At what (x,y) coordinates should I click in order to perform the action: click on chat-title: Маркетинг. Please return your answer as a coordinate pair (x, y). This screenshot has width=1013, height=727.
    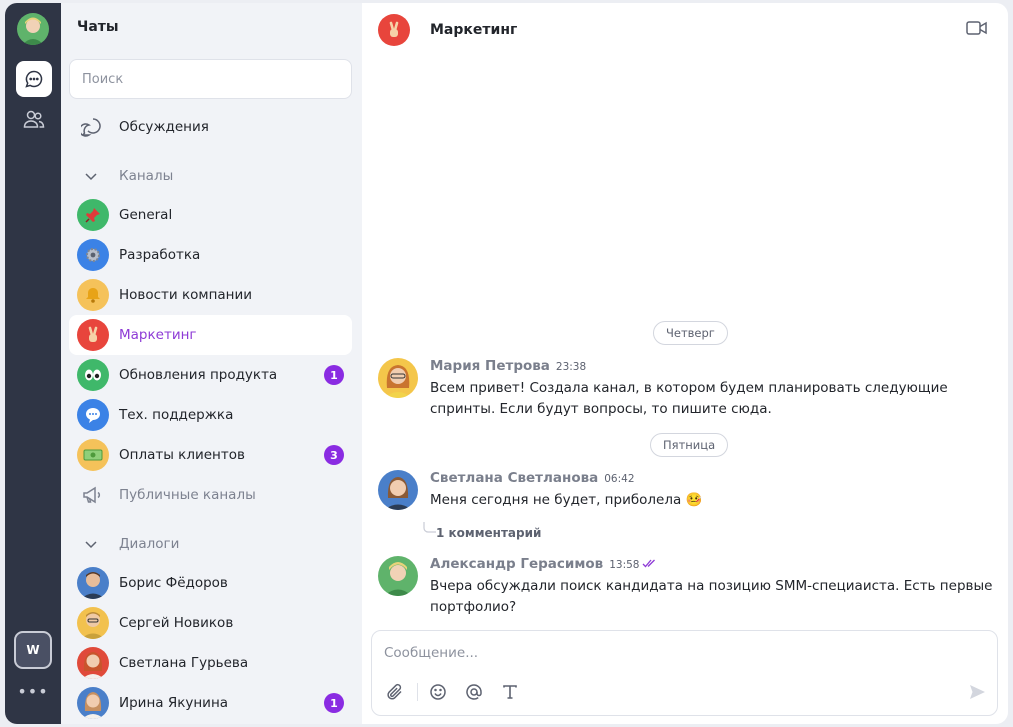
    Looking at the image, I should click on (474, 30).